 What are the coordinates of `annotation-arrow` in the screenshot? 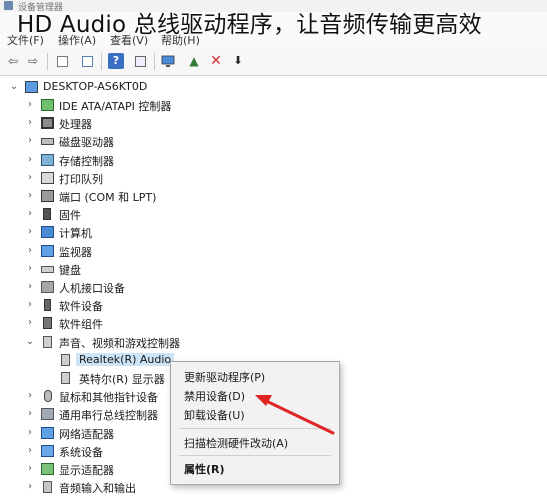 It's located at (295, 415).